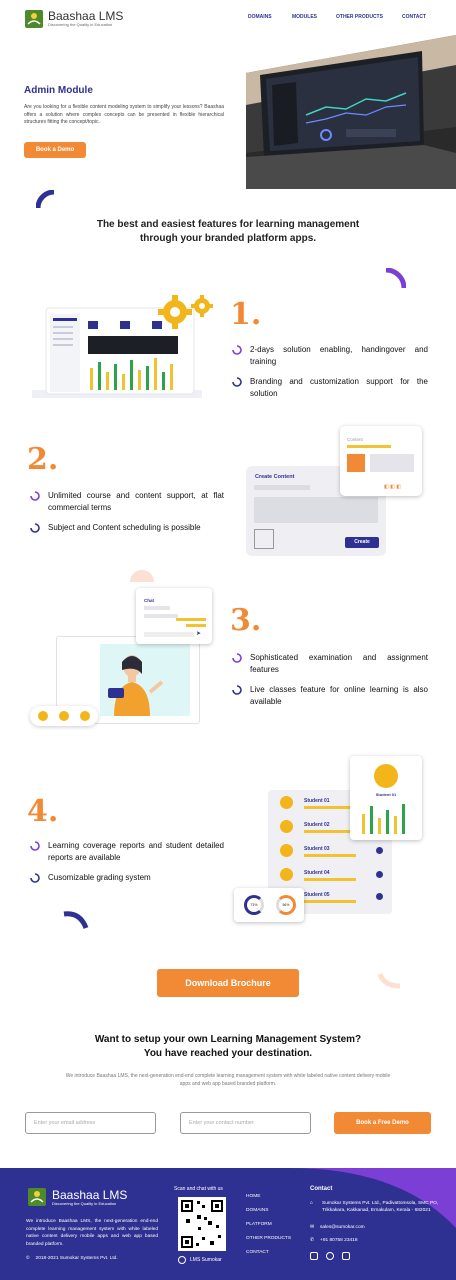 Image resolution: width=456 pixels, height=1280 pixels. I want to click on footer-logo-tagline: Discovering the Quality in Education, so click(84, 1203).